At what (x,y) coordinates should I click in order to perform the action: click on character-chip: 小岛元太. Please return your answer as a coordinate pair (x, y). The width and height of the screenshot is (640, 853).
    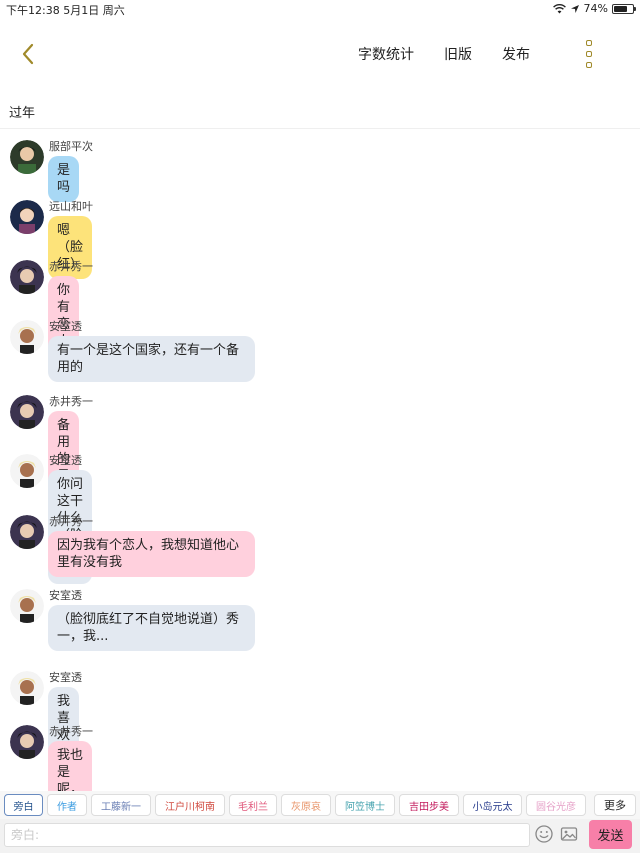
    Looking at the image, I should click on (492, 805).